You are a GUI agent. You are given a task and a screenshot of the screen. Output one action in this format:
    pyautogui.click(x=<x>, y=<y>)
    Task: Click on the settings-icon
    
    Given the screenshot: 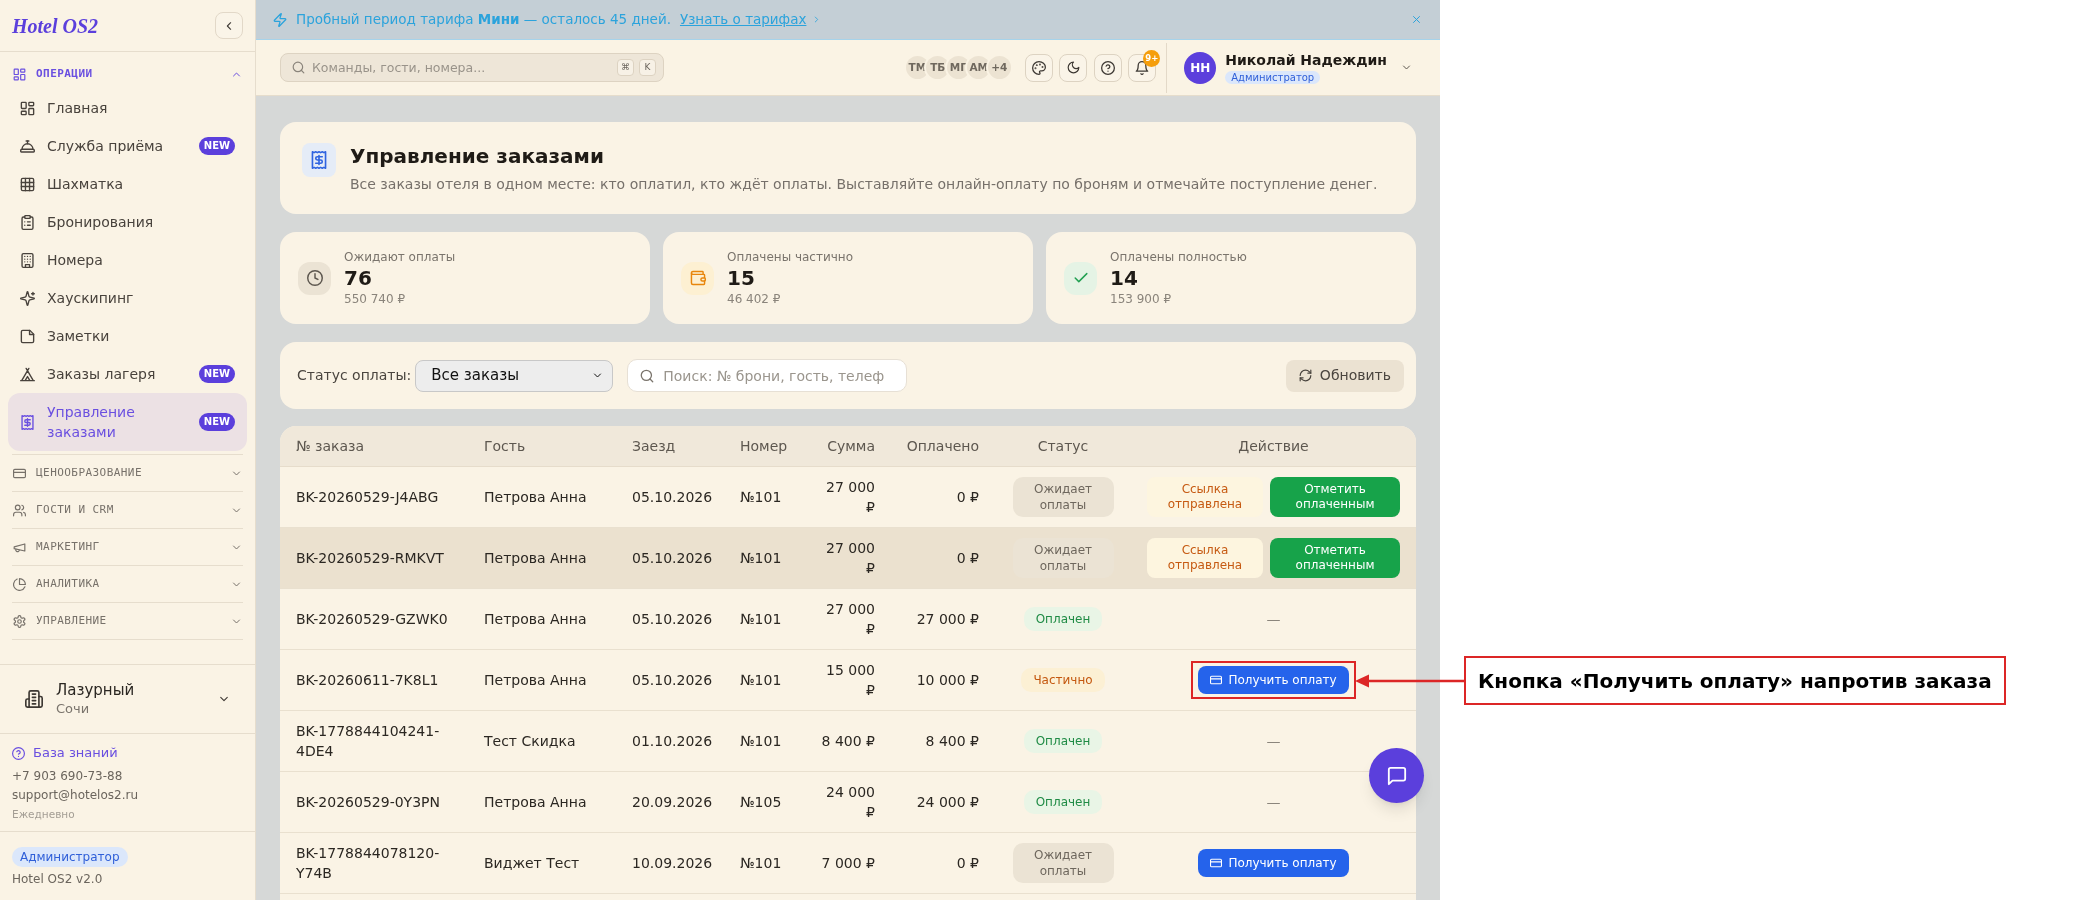 What is the action you would take?
    pyautogui.click(x=19, y=621)
    